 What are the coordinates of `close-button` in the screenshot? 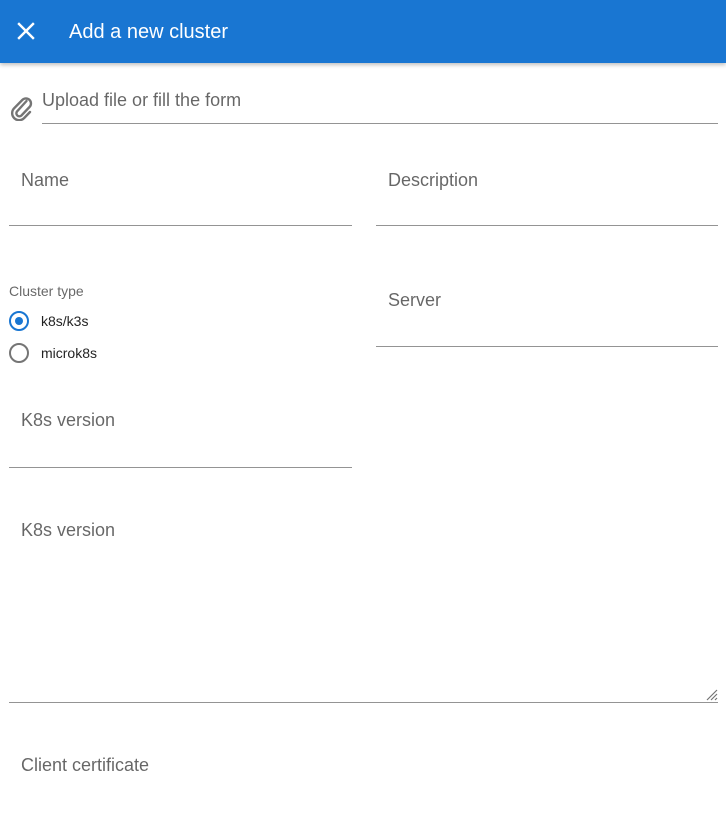 It's located at (26, 31).